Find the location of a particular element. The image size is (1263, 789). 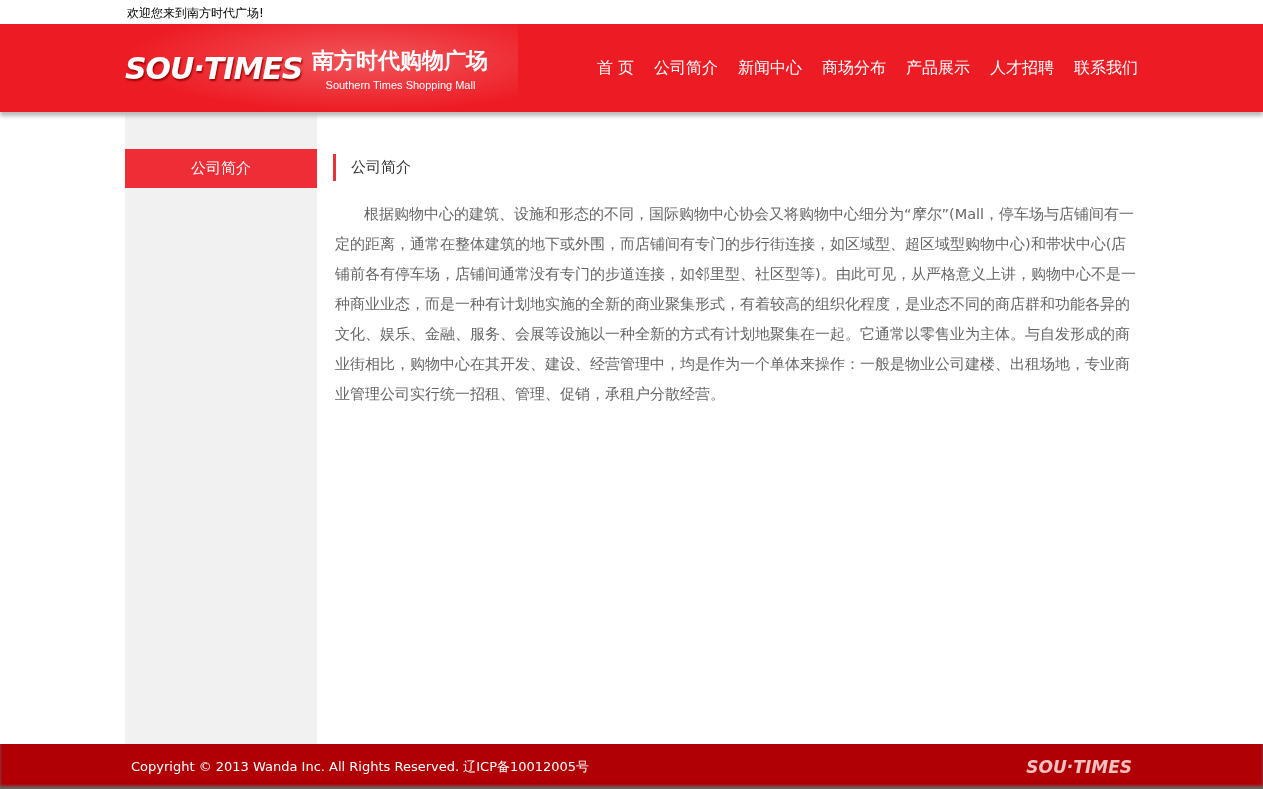

welcome-text: 欢迎您来到南方时代广场! is located at coordinates (195, 13).